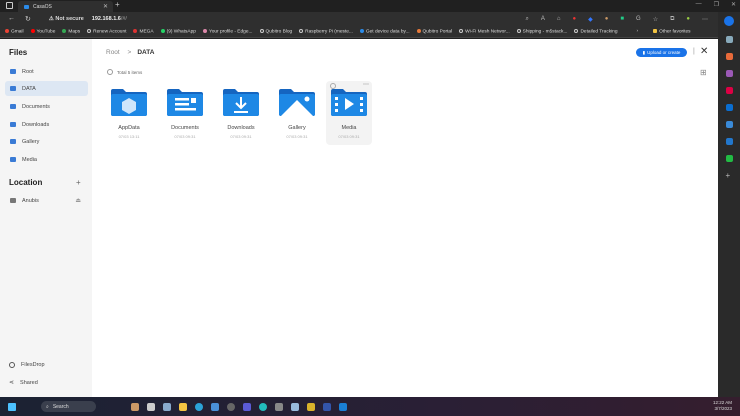 The width and height of the screenshot is (740, 416). Describe the element at coordinates (729, 90) in the screenshot. I see `office-icon` at that location.